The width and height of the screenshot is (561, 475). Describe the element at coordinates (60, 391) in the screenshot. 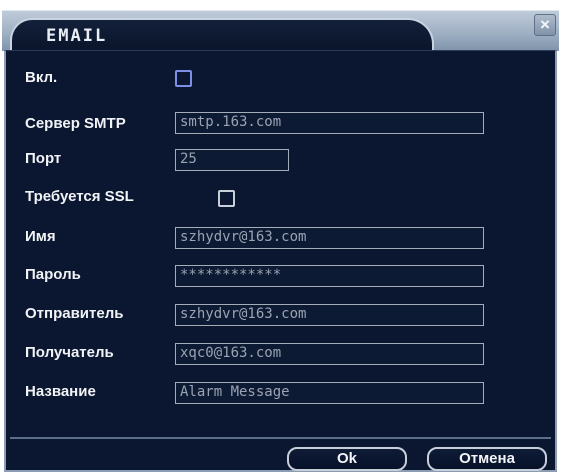

I see `subject-label: Название` at that location.